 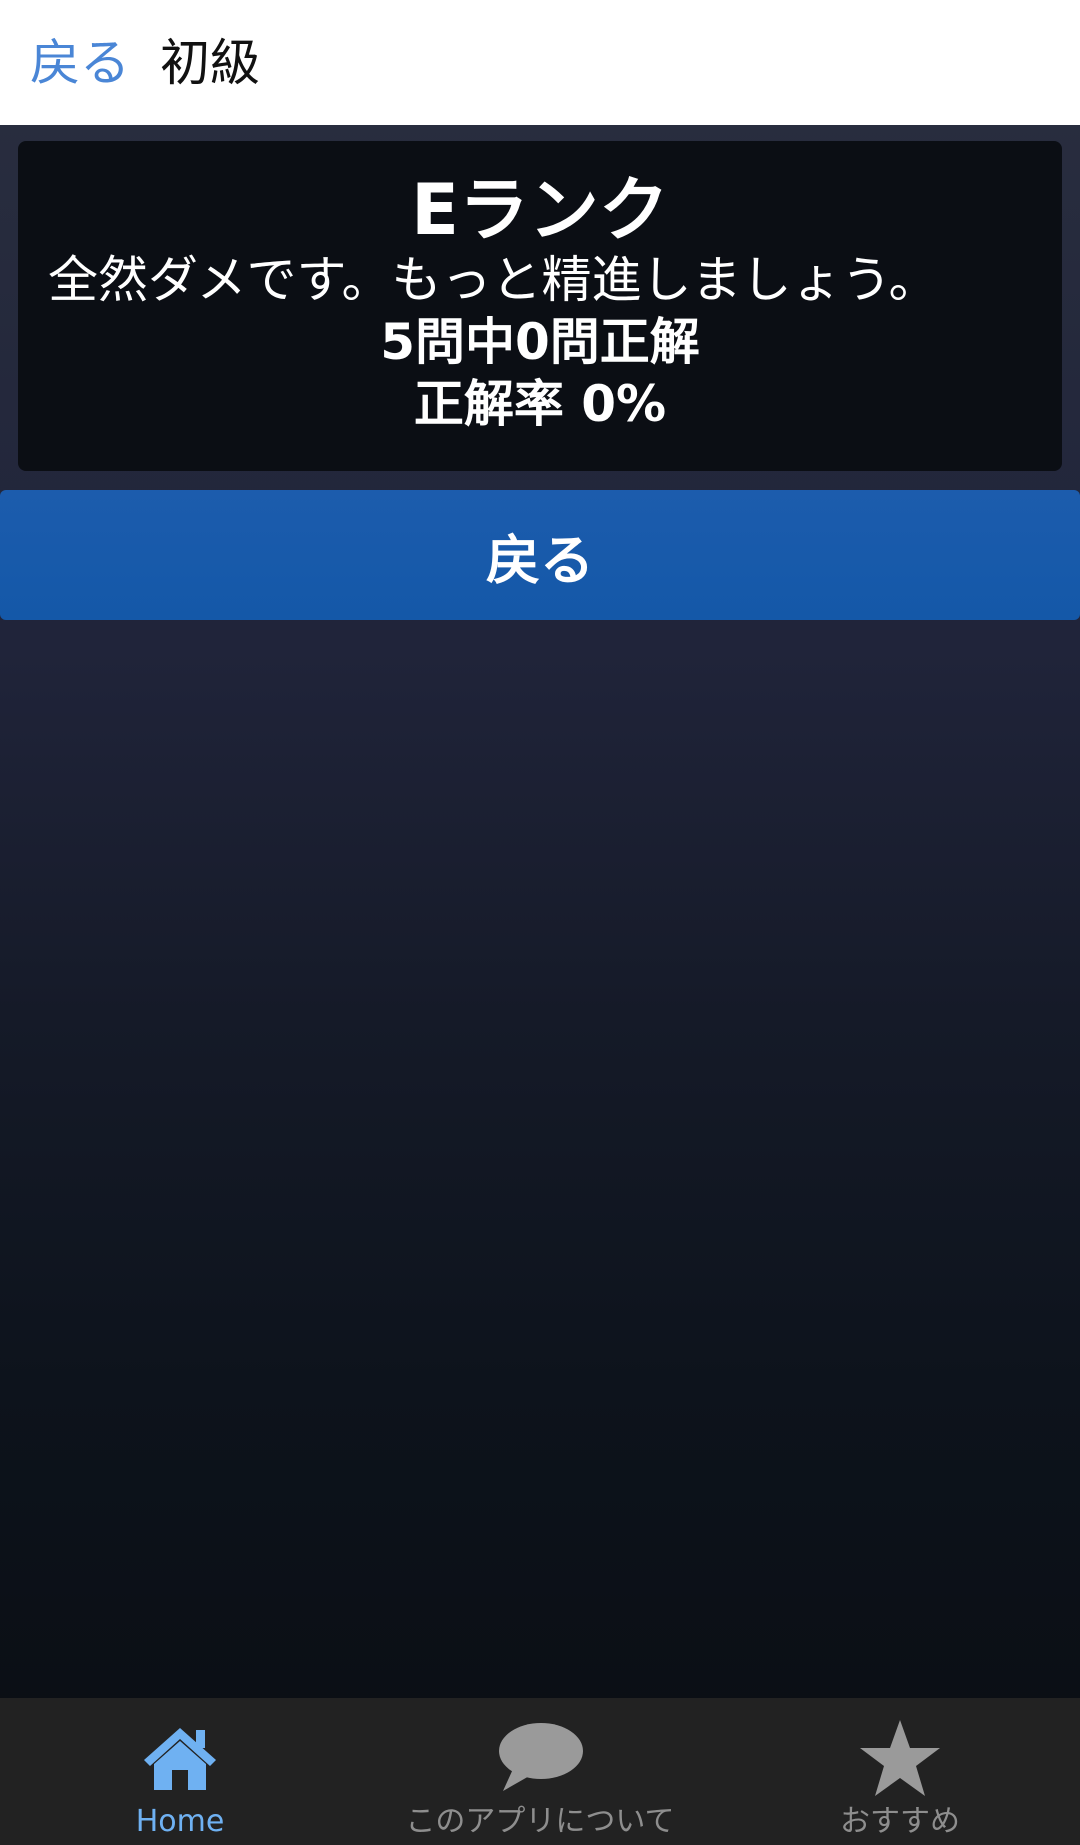 I want to click on page-title: 初級, so click(x=210, y=62).